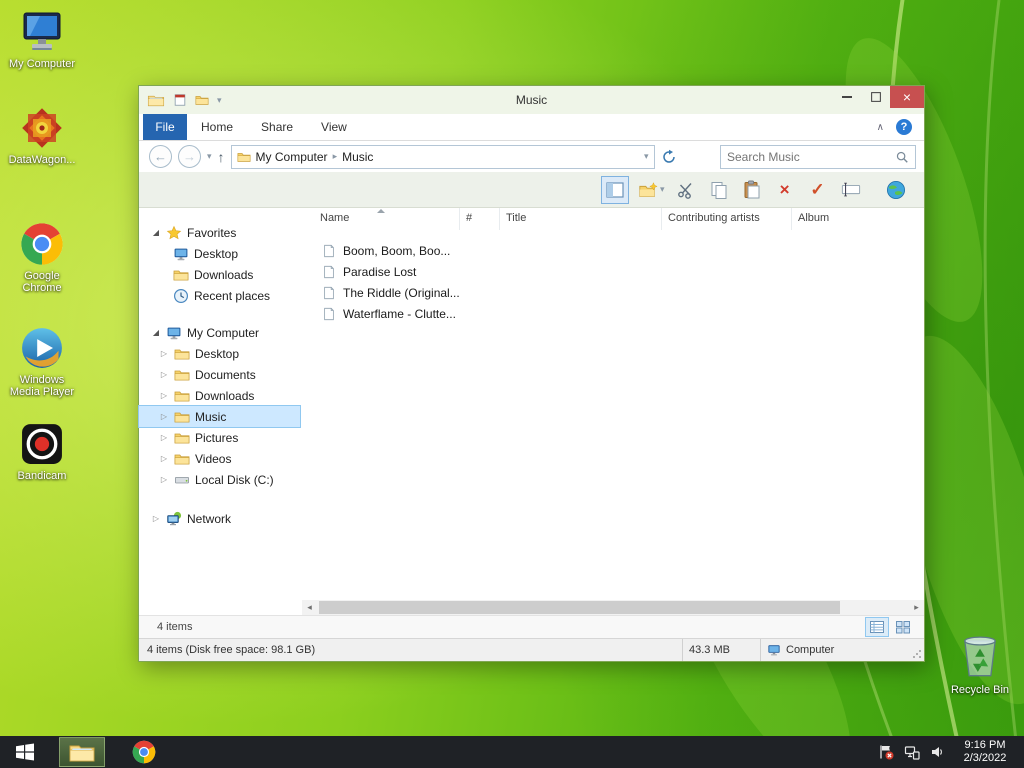 This screenshot has width=1024, height=768. What do you see at coordinates (902, 157) in the screenshot?
I see `search-icon` at bounding box center [902, 157].